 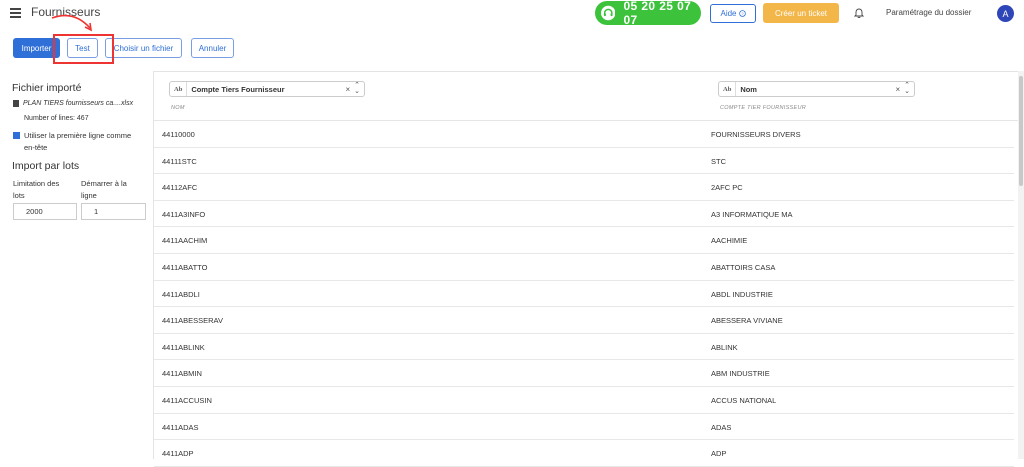 I want to click on table-row: 44112AFC 2AFC PC, so click(x=584, y=187).